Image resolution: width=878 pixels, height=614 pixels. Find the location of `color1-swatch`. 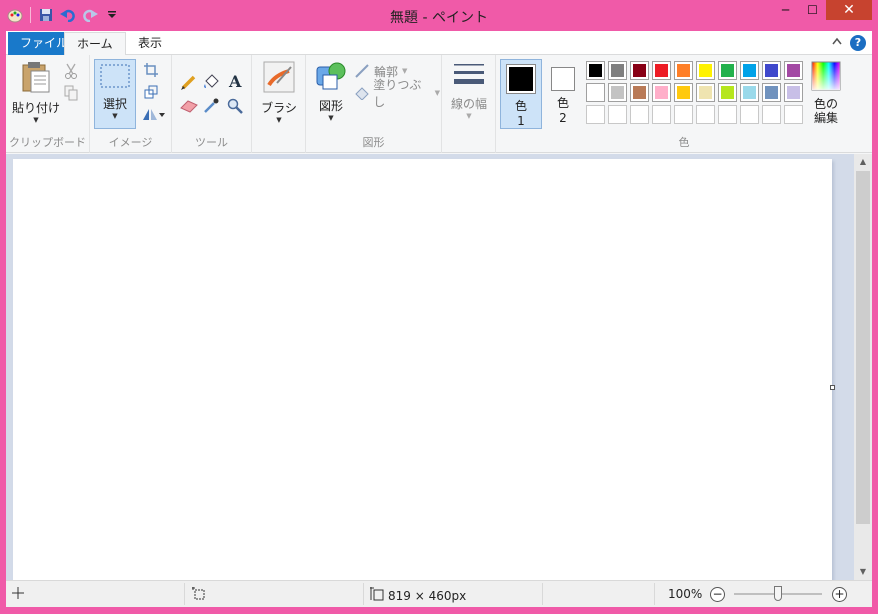

color1-swatch is located at coordinates (521, 79).